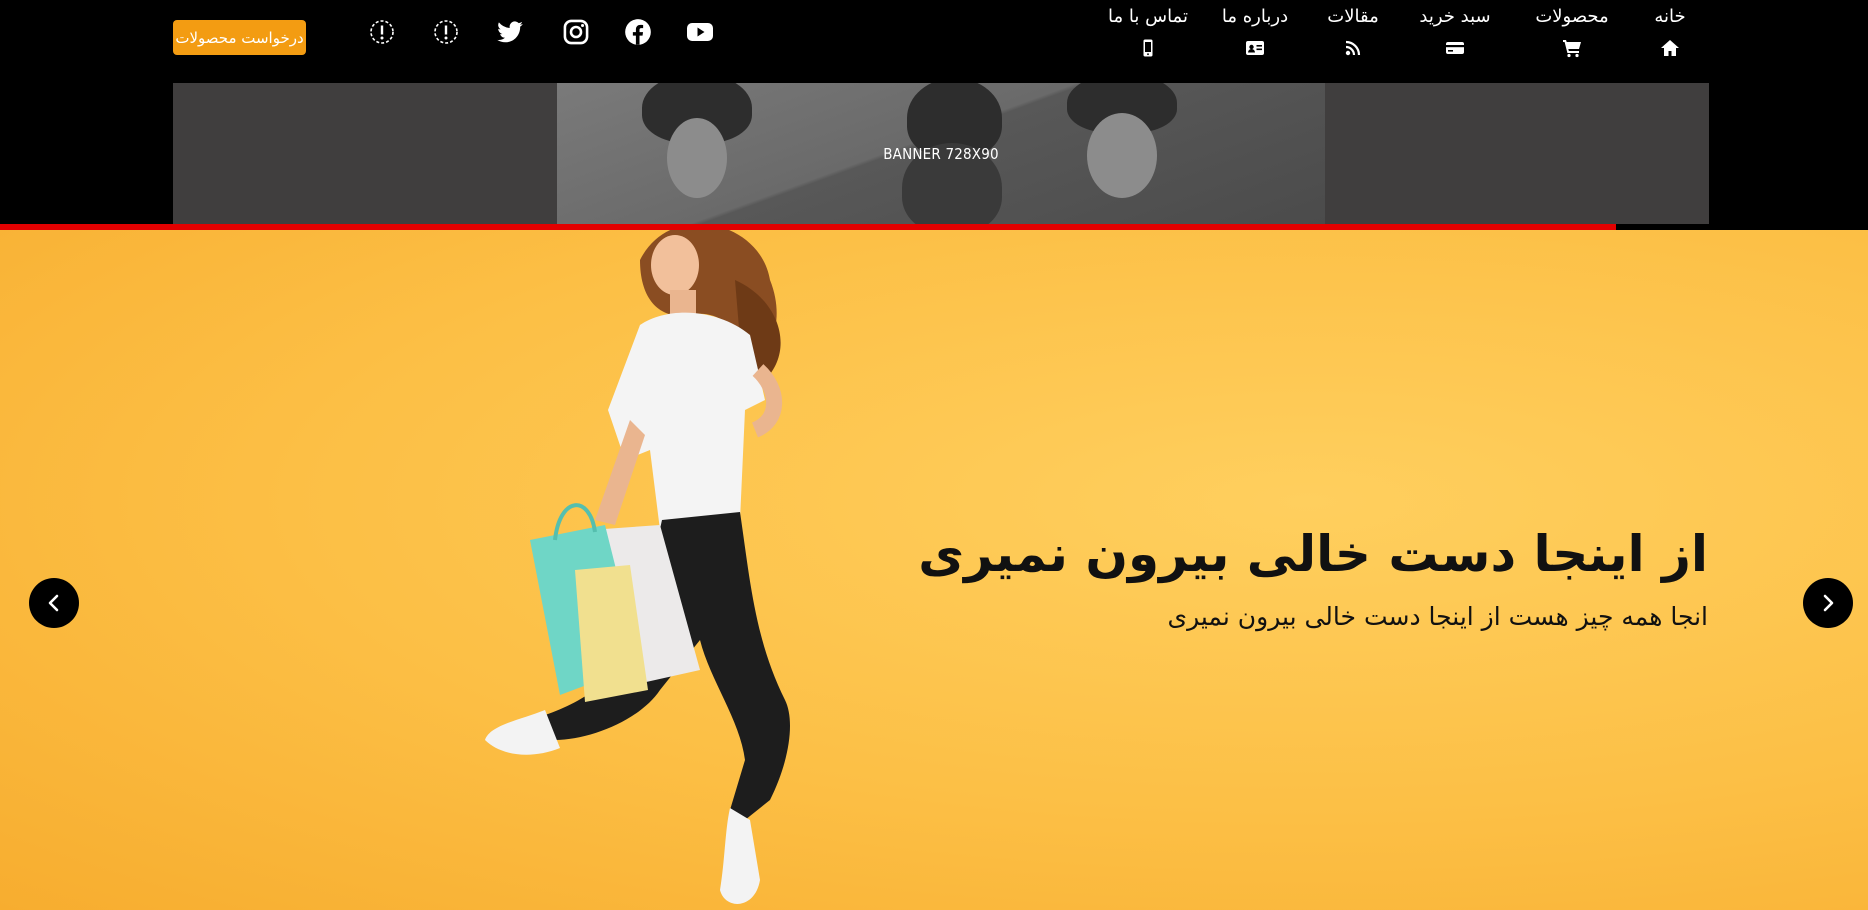 The width and height of the screenshot is (1868, 910). Describe the element at coordinates (1455, 48) in the screenshot. I see `credit-card-icon` at that location.